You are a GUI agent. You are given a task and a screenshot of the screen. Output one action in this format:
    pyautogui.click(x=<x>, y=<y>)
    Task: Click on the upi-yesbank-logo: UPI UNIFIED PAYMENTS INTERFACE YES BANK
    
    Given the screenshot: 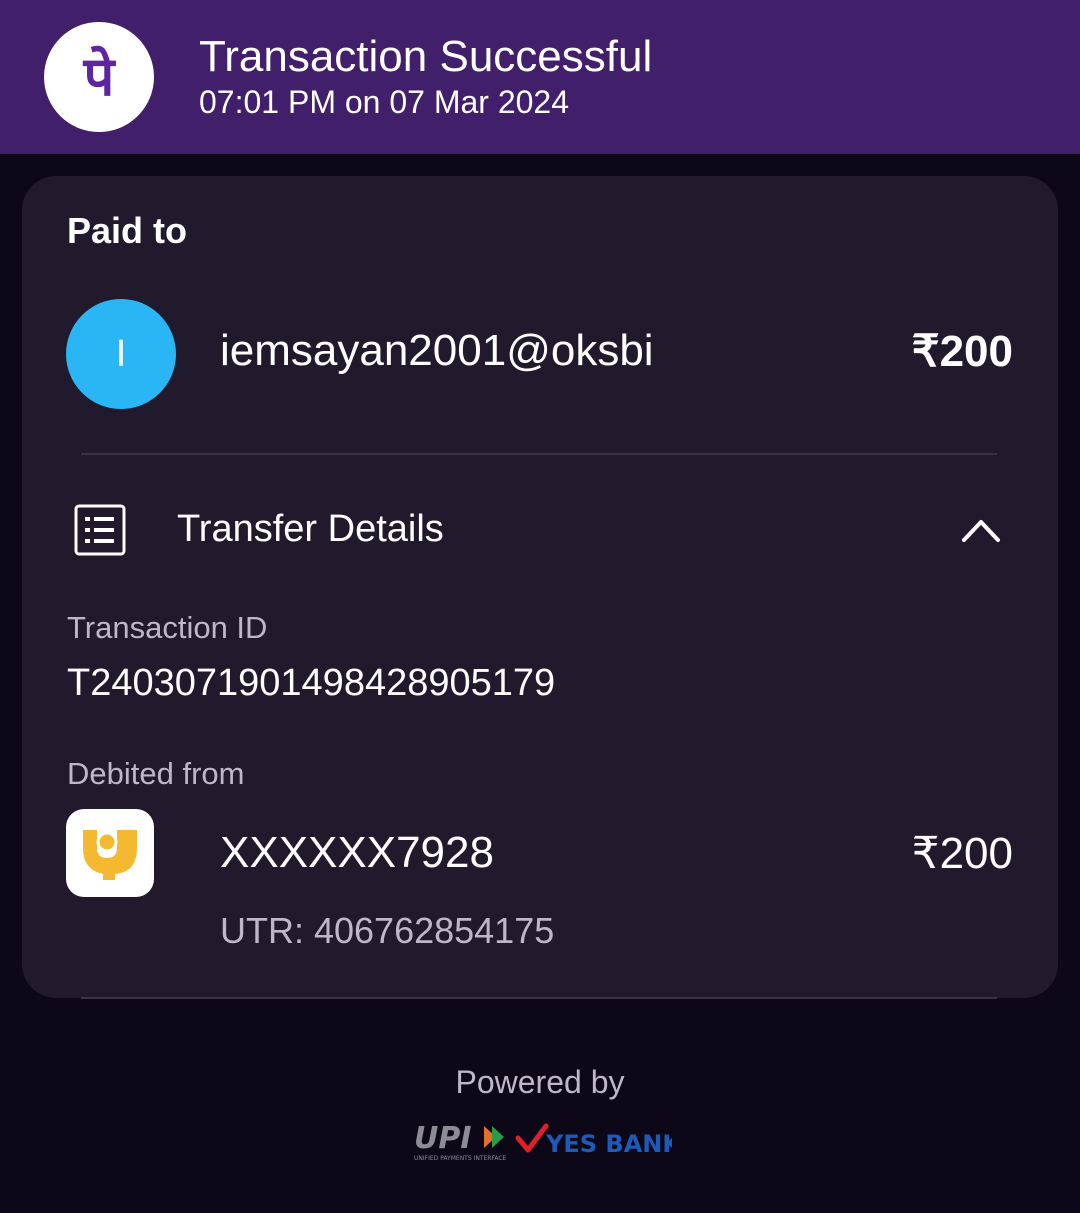 What is the action you would take?
    pyautogui.click(x=543, y=1141)
    